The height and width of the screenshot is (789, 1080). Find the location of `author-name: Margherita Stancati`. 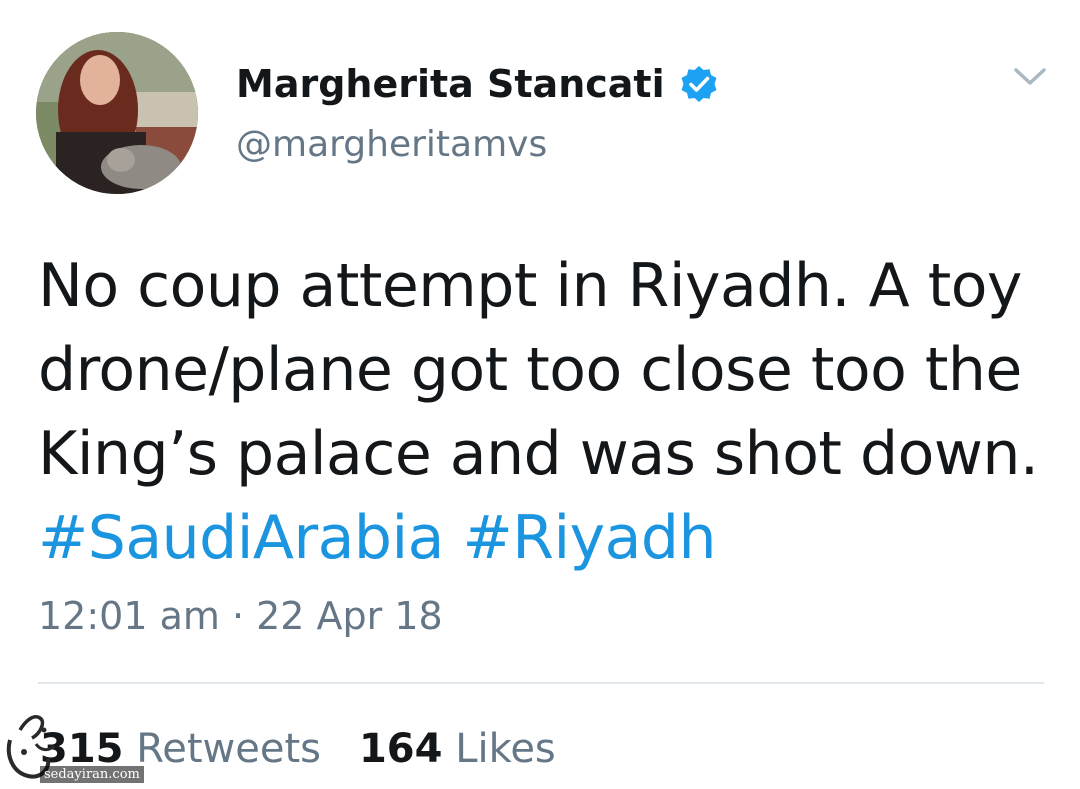

author-name: Margherita Stancati is located at coordinates (477, 84).